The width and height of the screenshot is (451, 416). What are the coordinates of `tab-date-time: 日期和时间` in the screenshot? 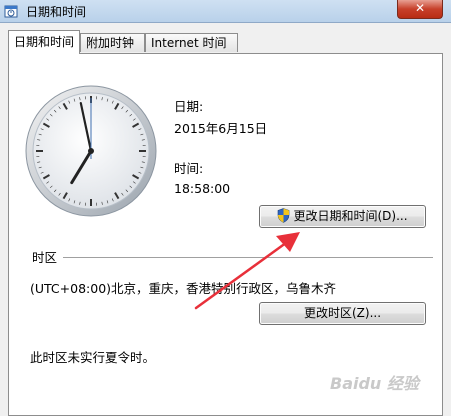 It's located at (44, 42).